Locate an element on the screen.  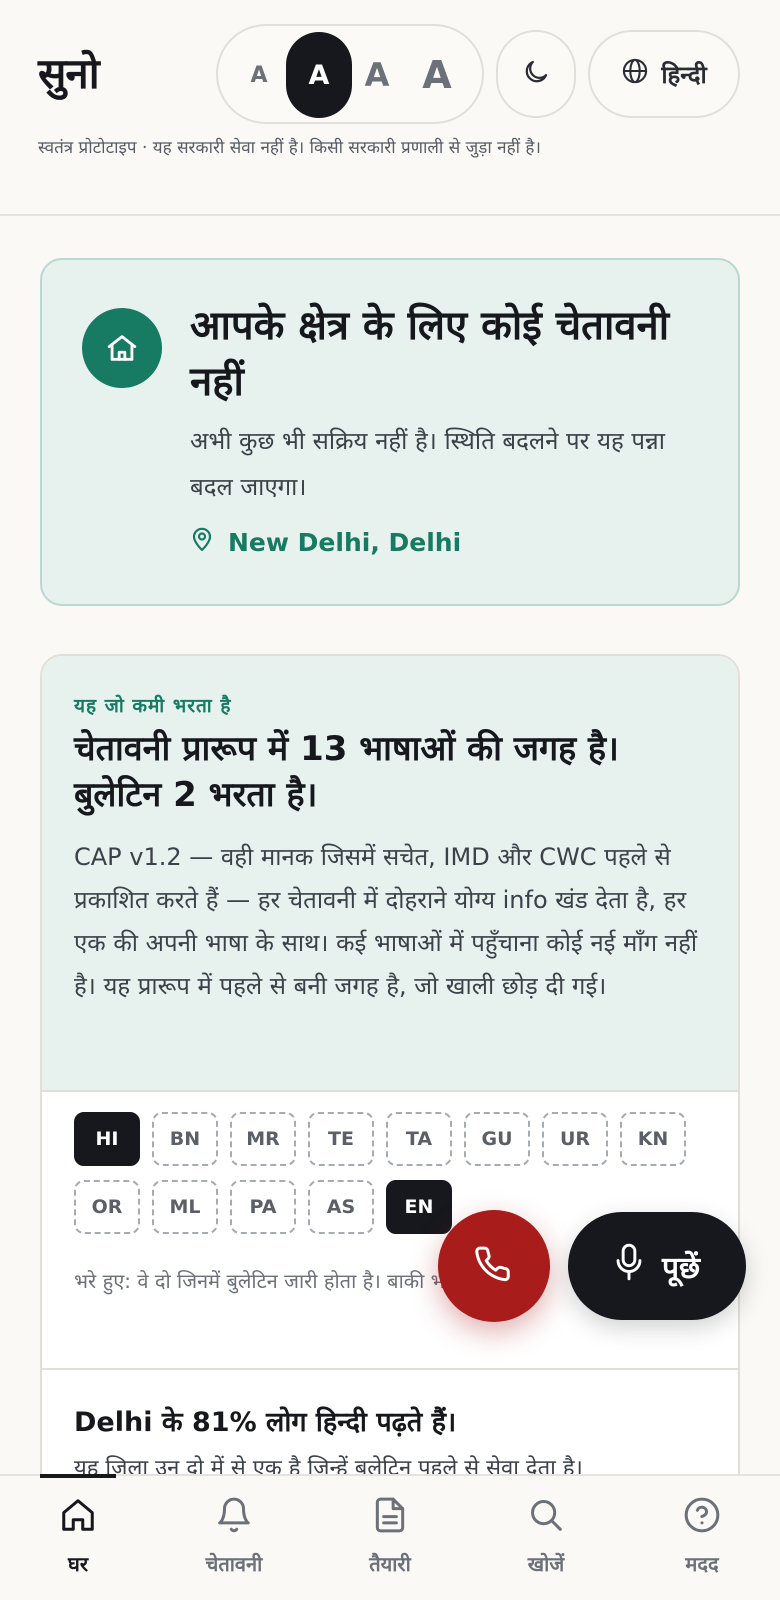
language-chip-or: OR is located at coordinates (107, 1207).